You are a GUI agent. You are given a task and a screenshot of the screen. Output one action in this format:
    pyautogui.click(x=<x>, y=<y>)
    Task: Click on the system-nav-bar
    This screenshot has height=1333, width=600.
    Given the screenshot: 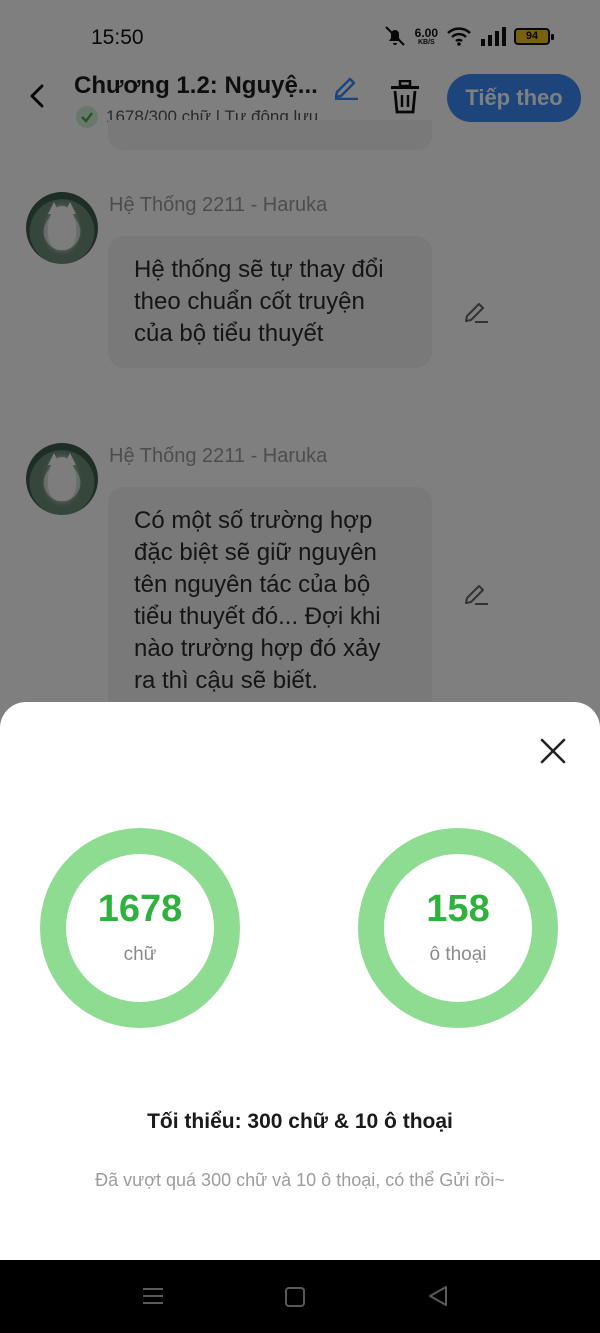 What is the action you would take?
    pyautogui.click(x=300, y=1296)
    